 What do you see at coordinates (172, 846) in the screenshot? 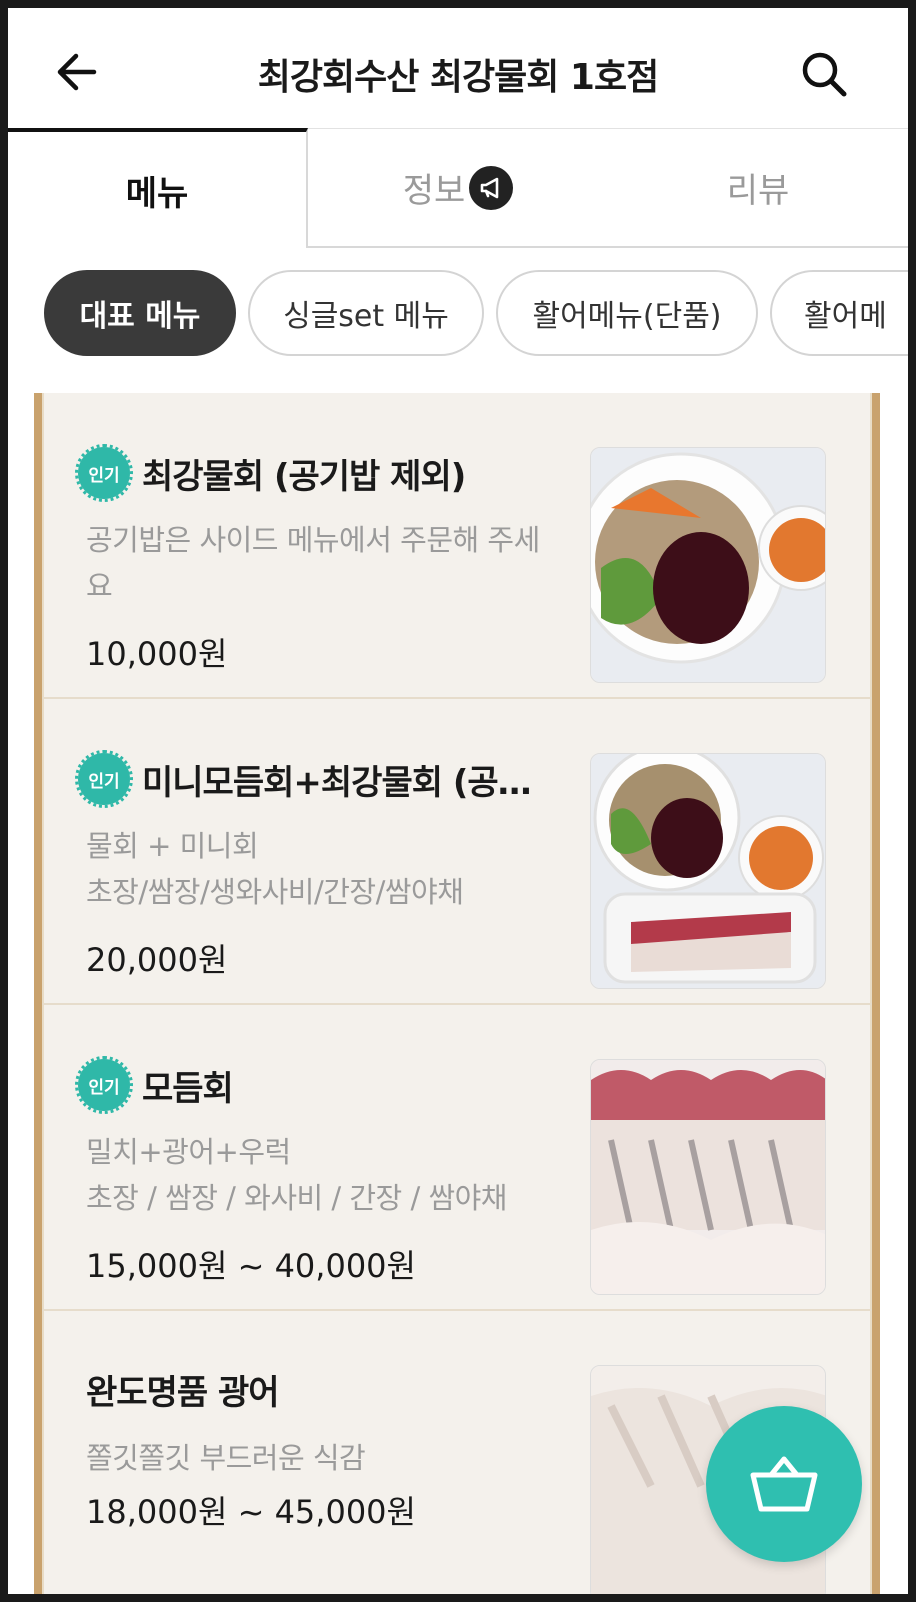
I see `item-description-line-1: 물회 + 미니회` at bounding box center [172, 846].